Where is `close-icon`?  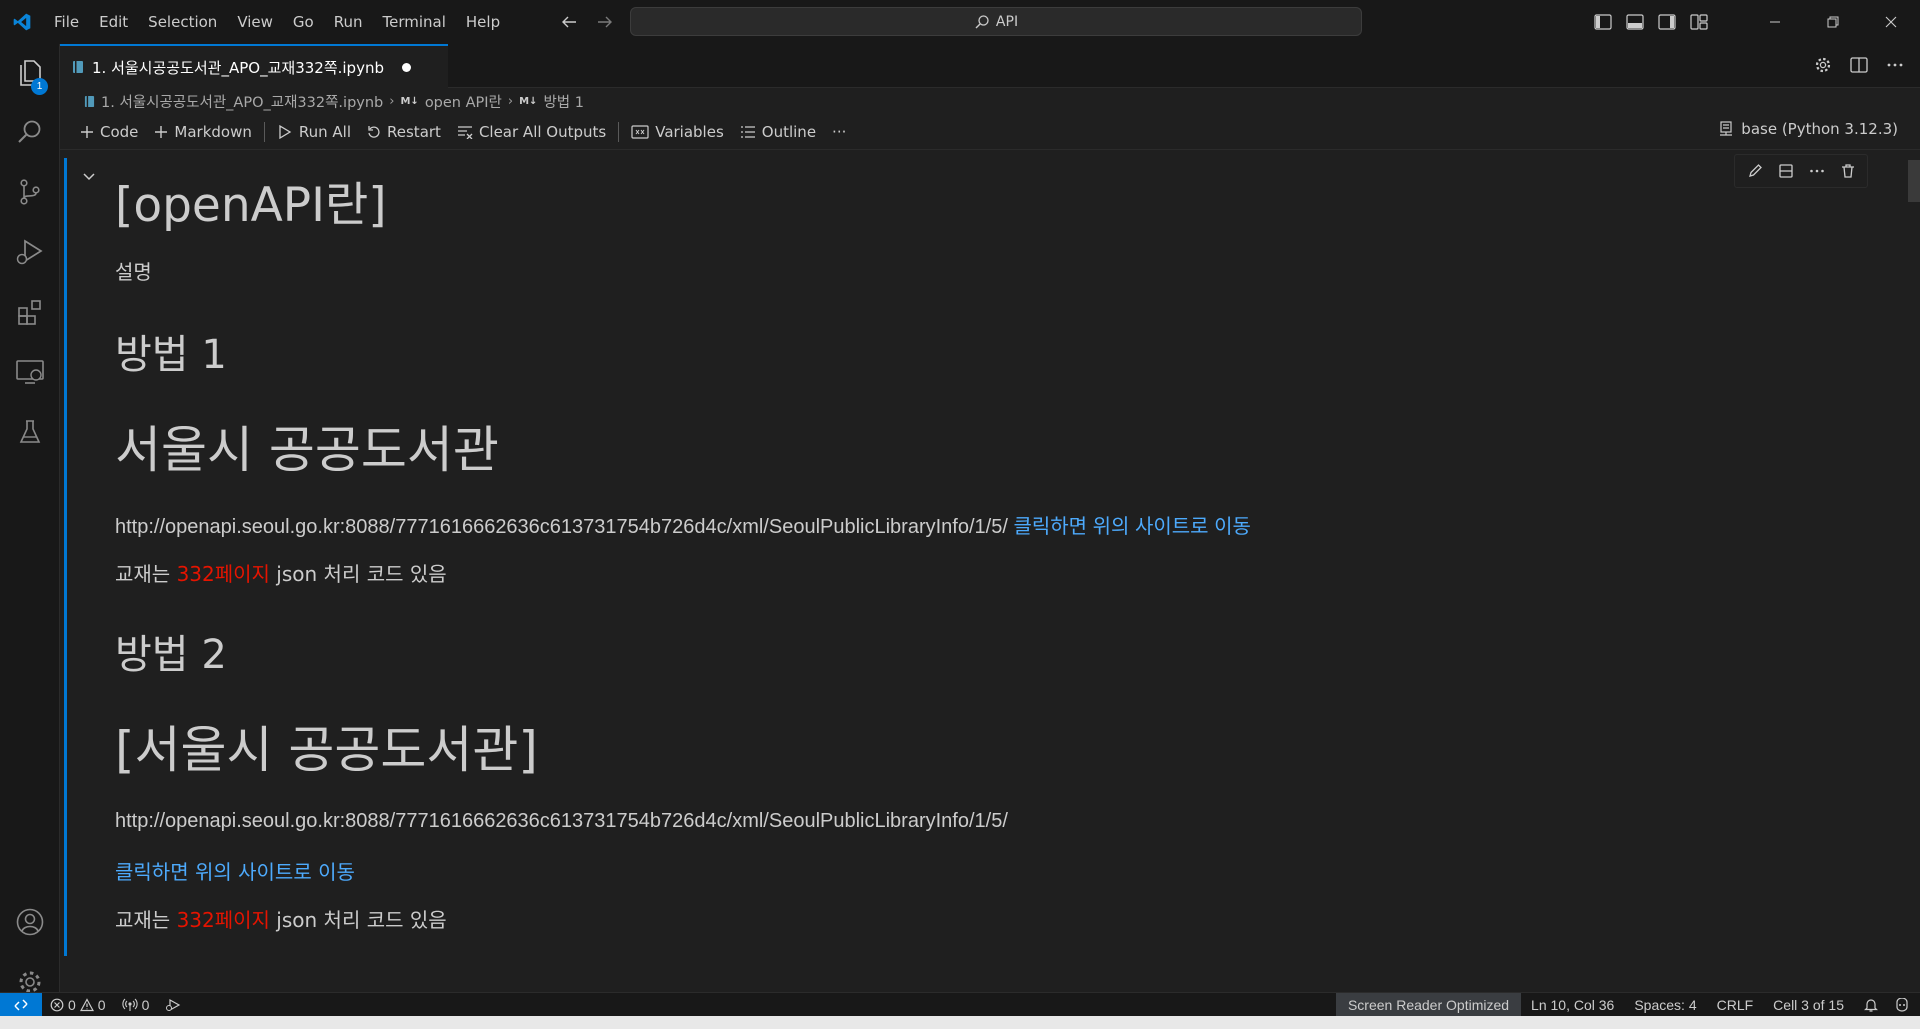 close-icon is located at coordinates (1891, 22).